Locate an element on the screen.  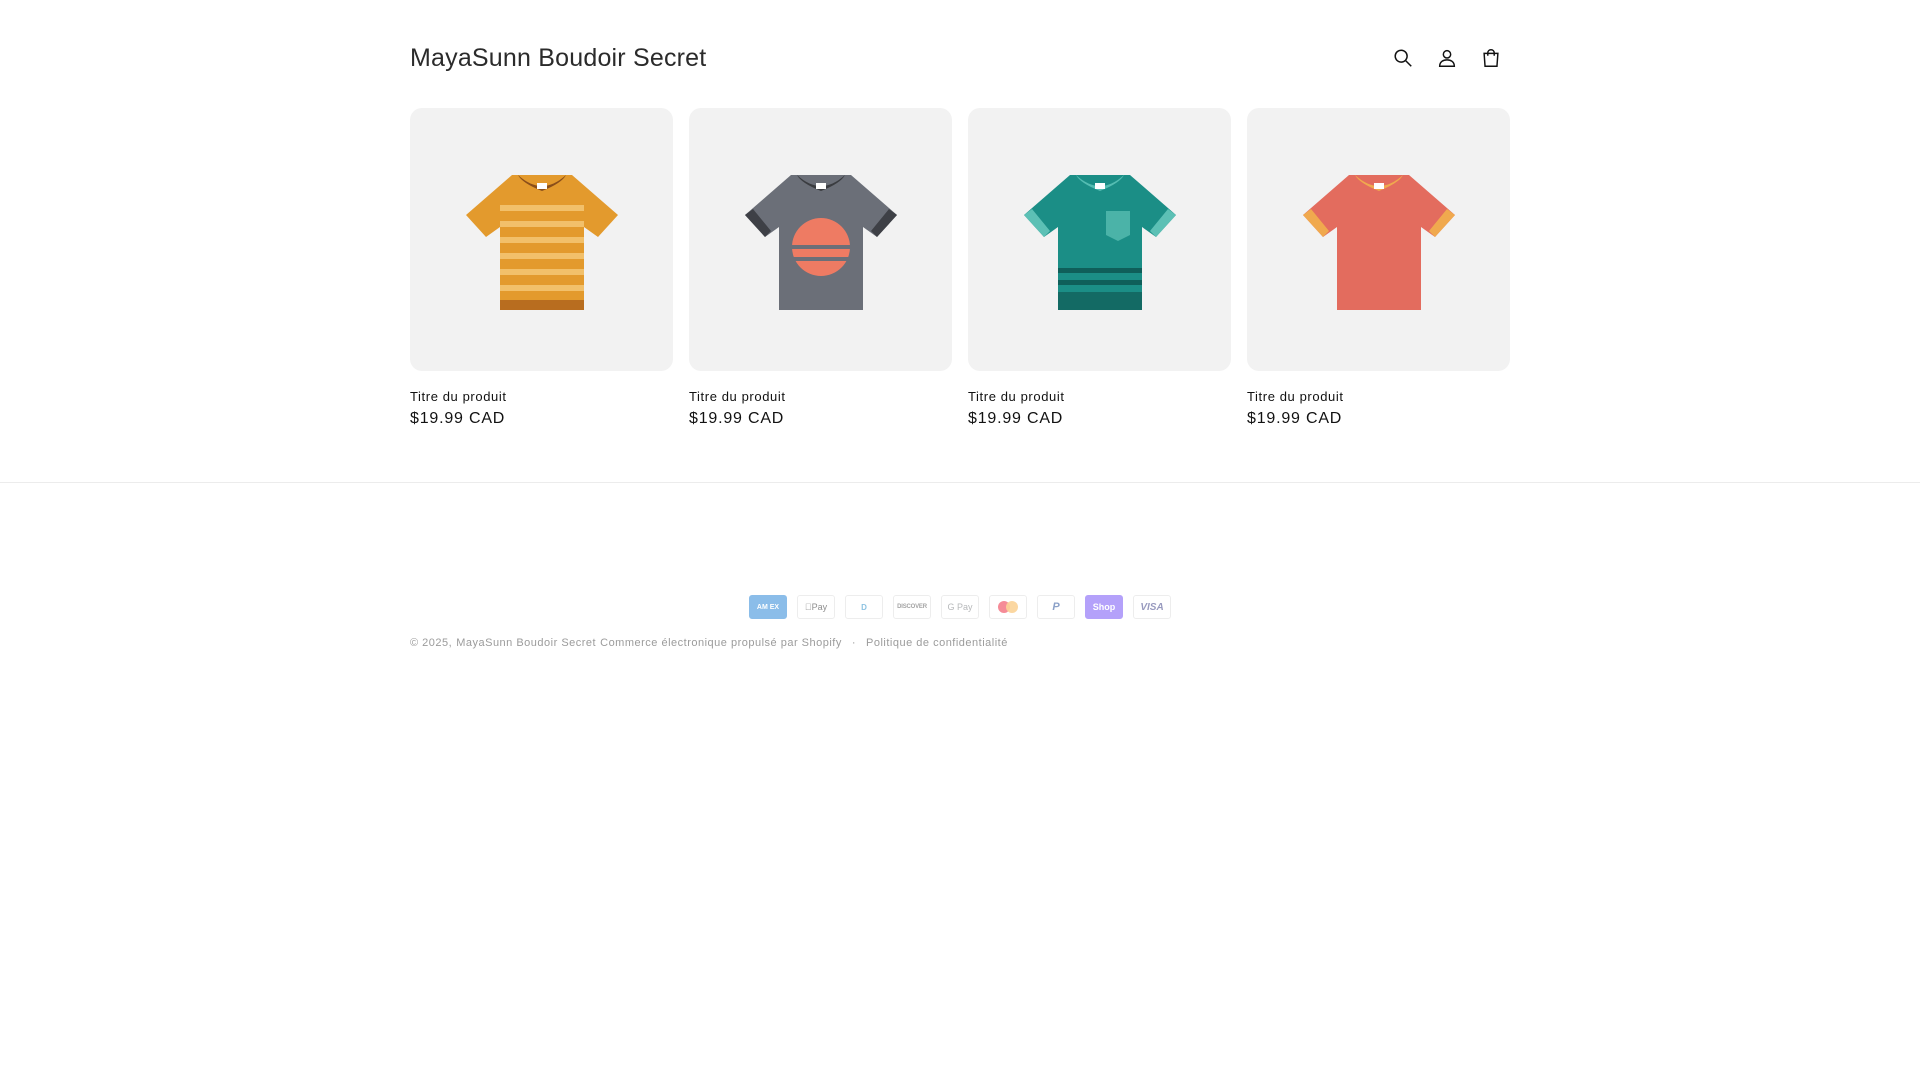
shop-pay-icon: Shop is located at coordinates (1104, 607).